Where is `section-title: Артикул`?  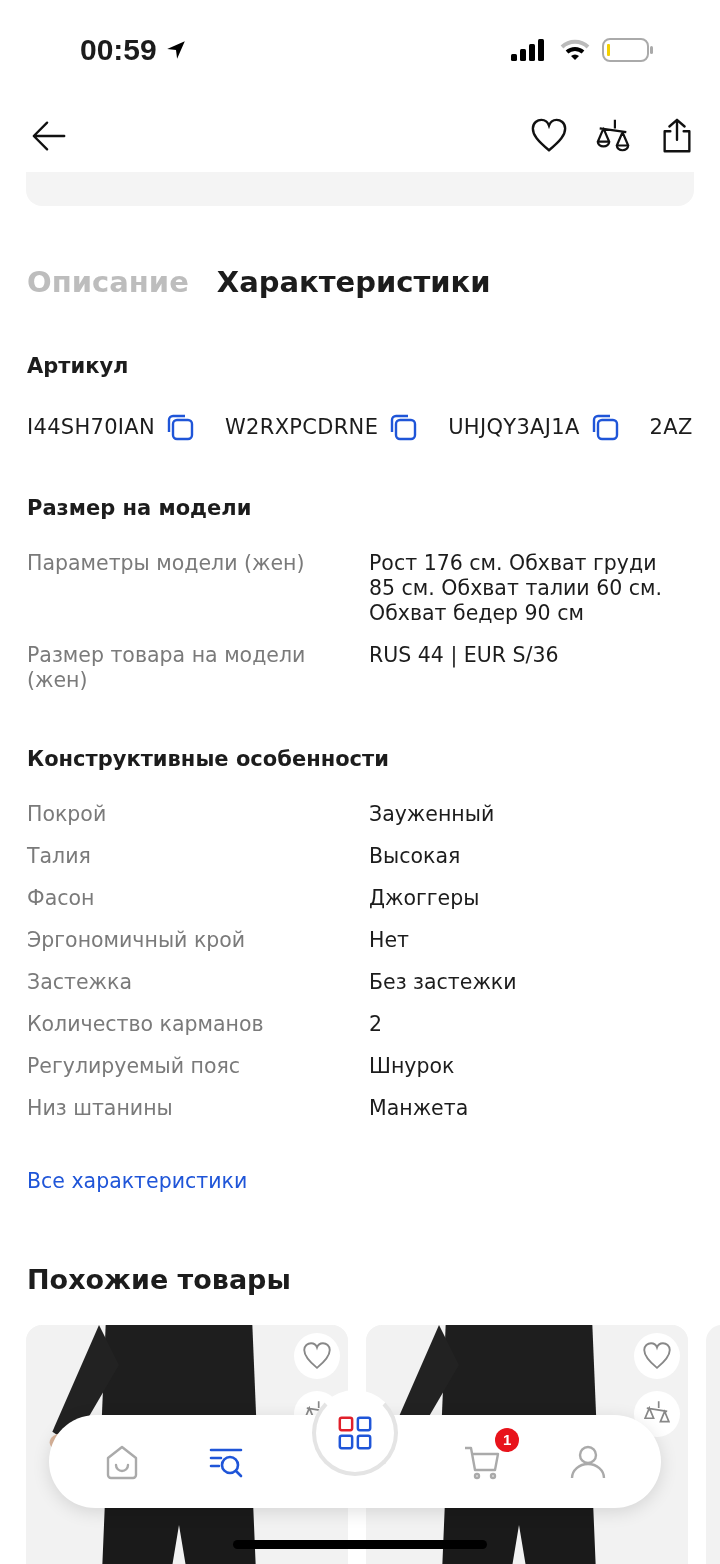
section-title: Артикул is located at coordinates (78, 366).